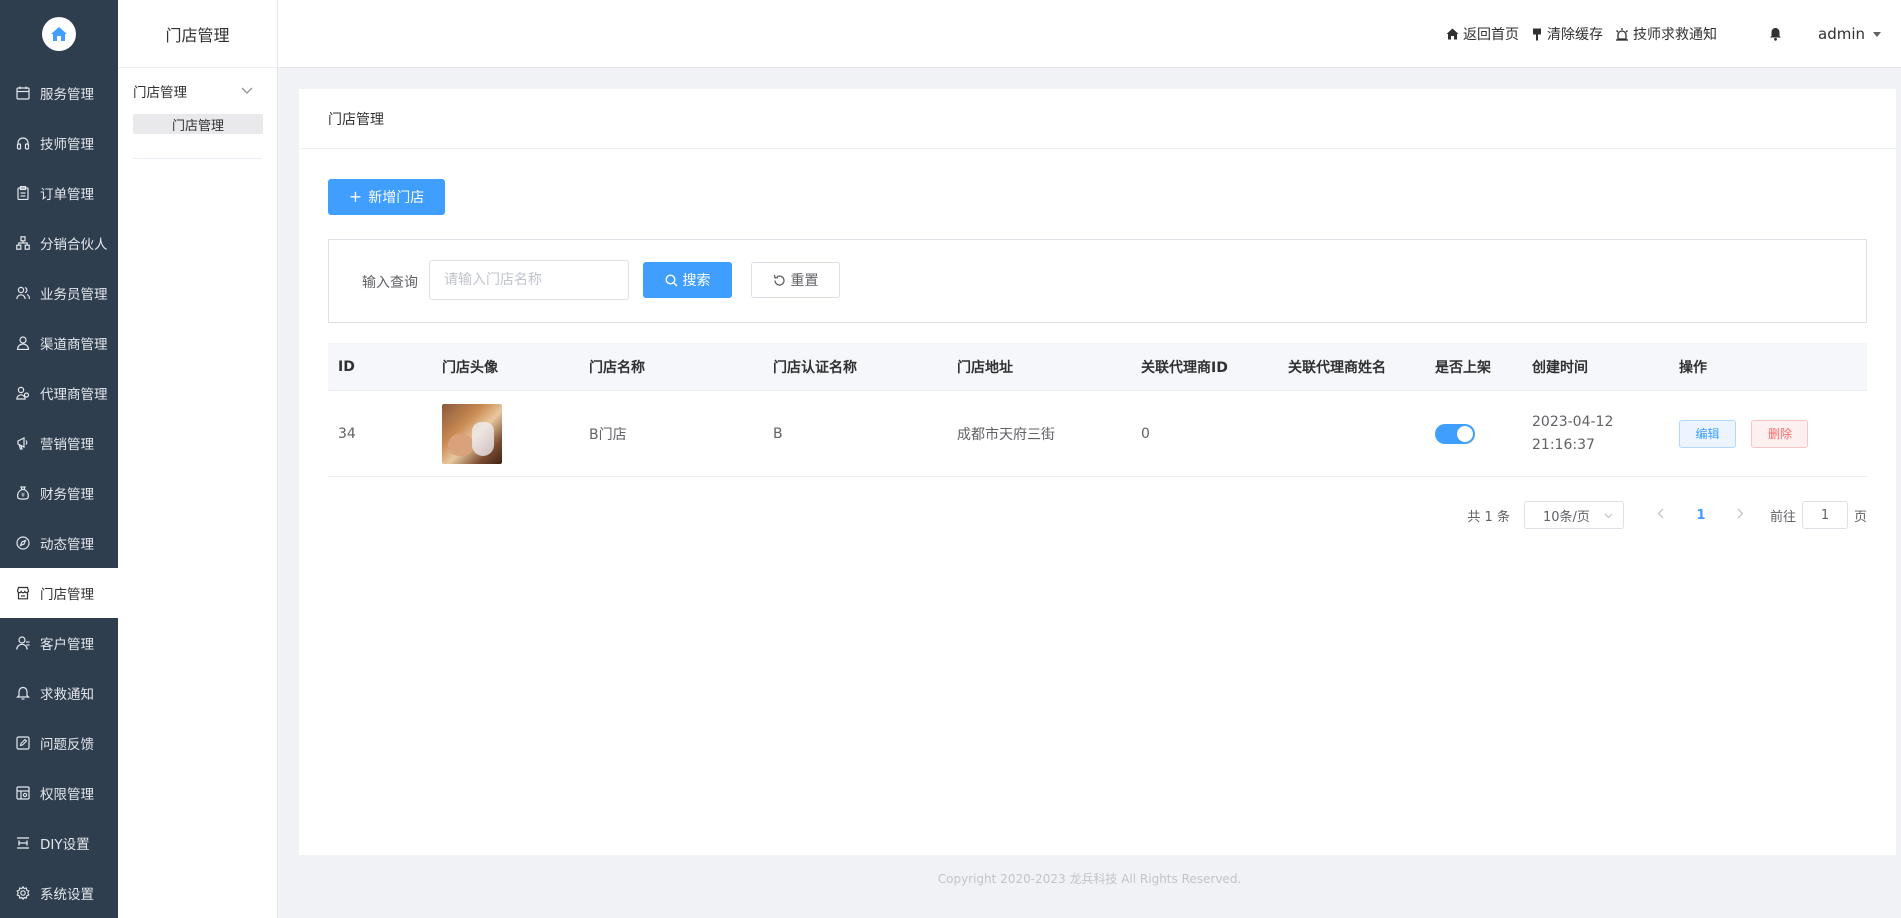  Describe the element at coordinates (23, 393) in the screenshot. I see `user-group-icon` at that location.